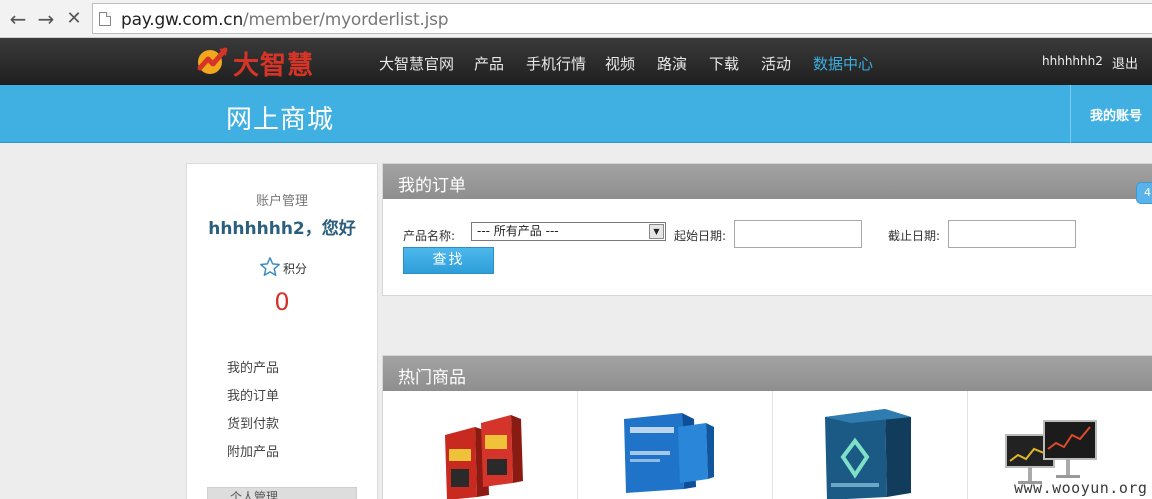 This screenshot has height=499, width=1152. Describe the element at coordinates (518, 231) in the screenshot. I see `product-select-value: --- 所有产品 ---` at that location.